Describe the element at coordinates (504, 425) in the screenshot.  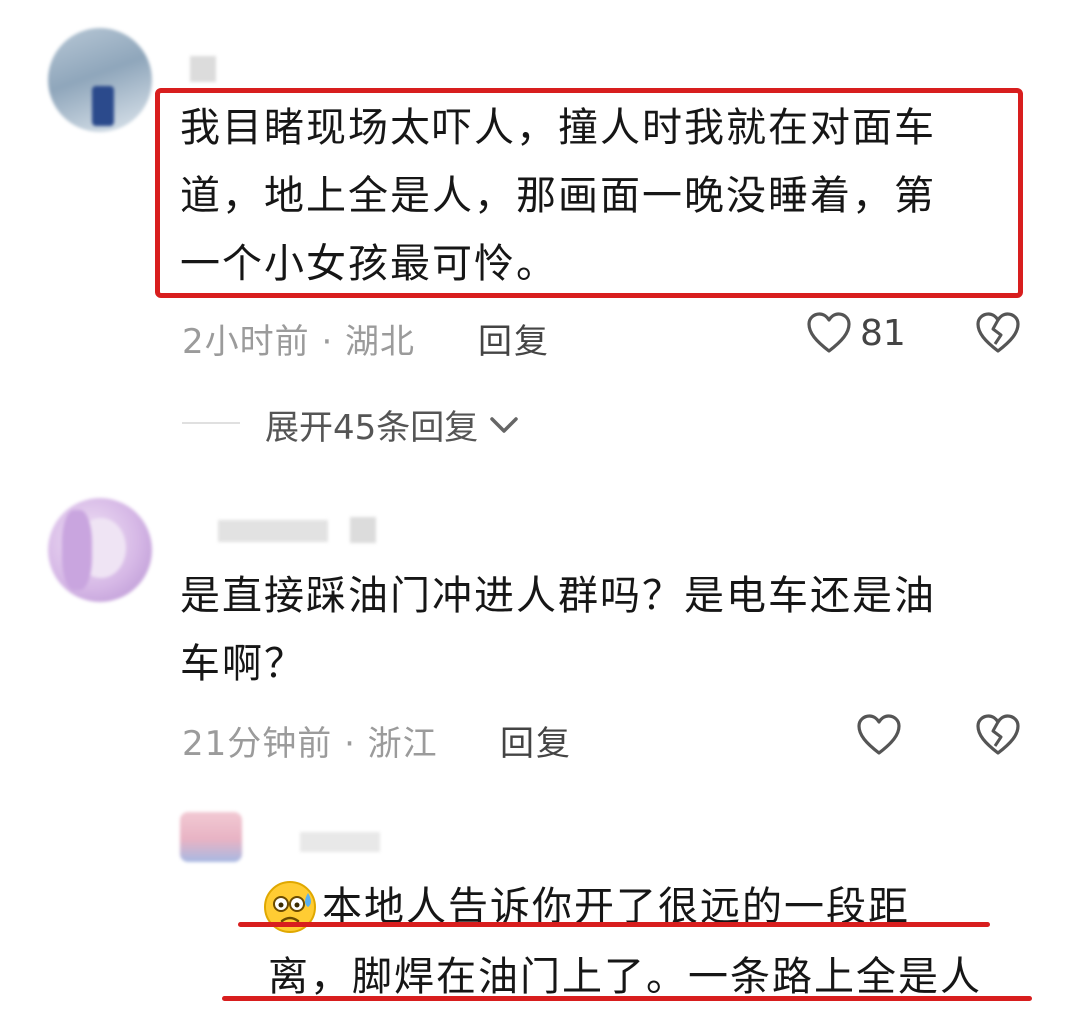
I see `chevron-down-icon` at that location.